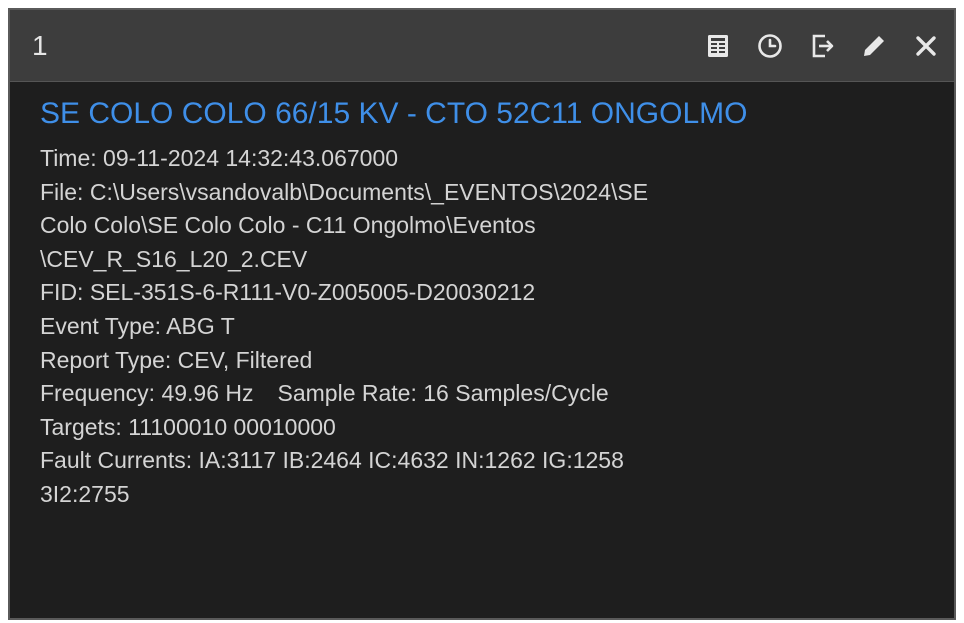  What do you see at coordinates (85, 493) in the screenshot?
I see `fault-currents-line-2: 3I2:2755` at bounding box center [85, 493].